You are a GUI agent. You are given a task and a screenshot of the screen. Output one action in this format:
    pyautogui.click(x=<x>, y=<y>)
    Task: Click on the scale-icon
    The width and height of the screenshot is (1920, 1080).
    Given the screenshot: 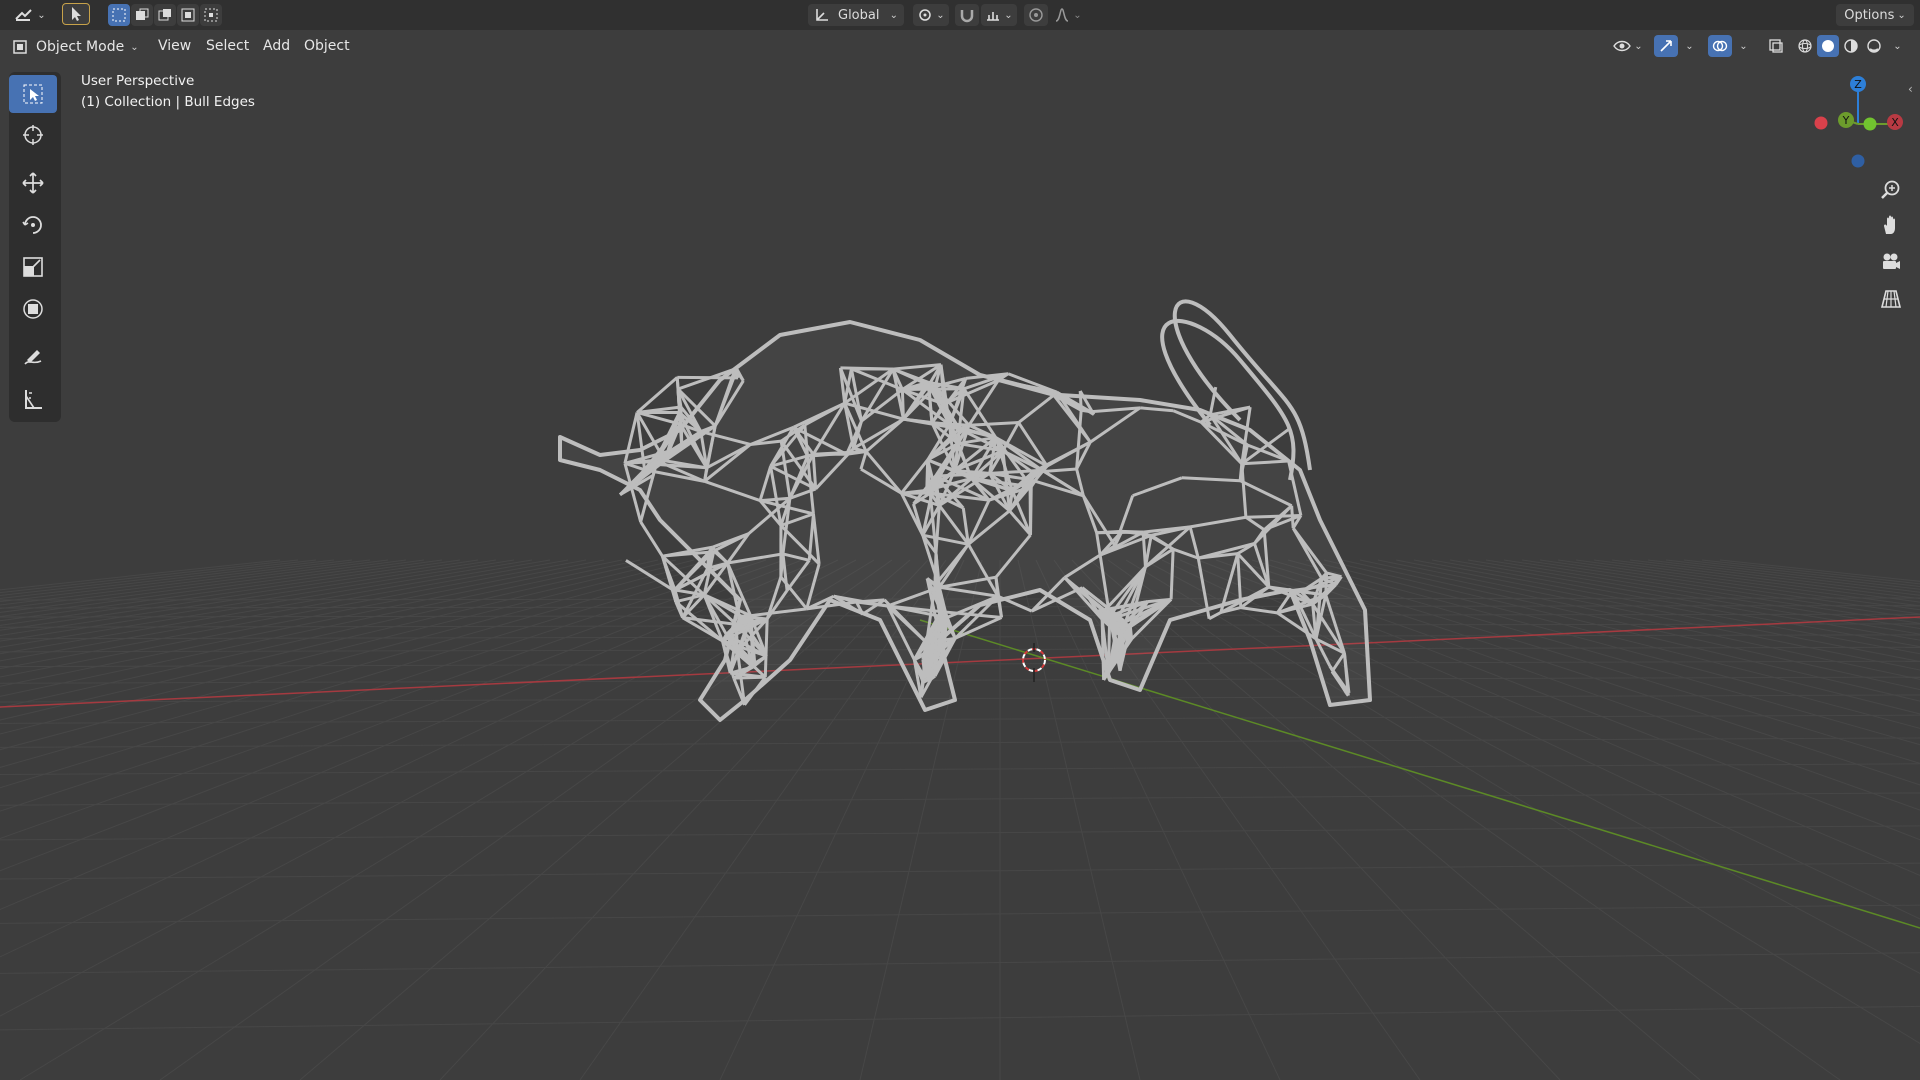 What is the action you would take?
    pyautogui.click(x=33, y=267)
    